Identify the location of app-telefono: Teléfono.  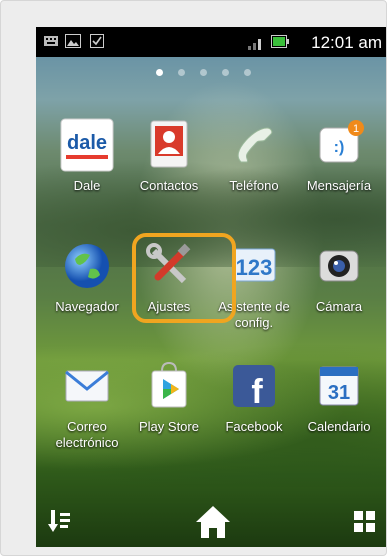
(254, 156).